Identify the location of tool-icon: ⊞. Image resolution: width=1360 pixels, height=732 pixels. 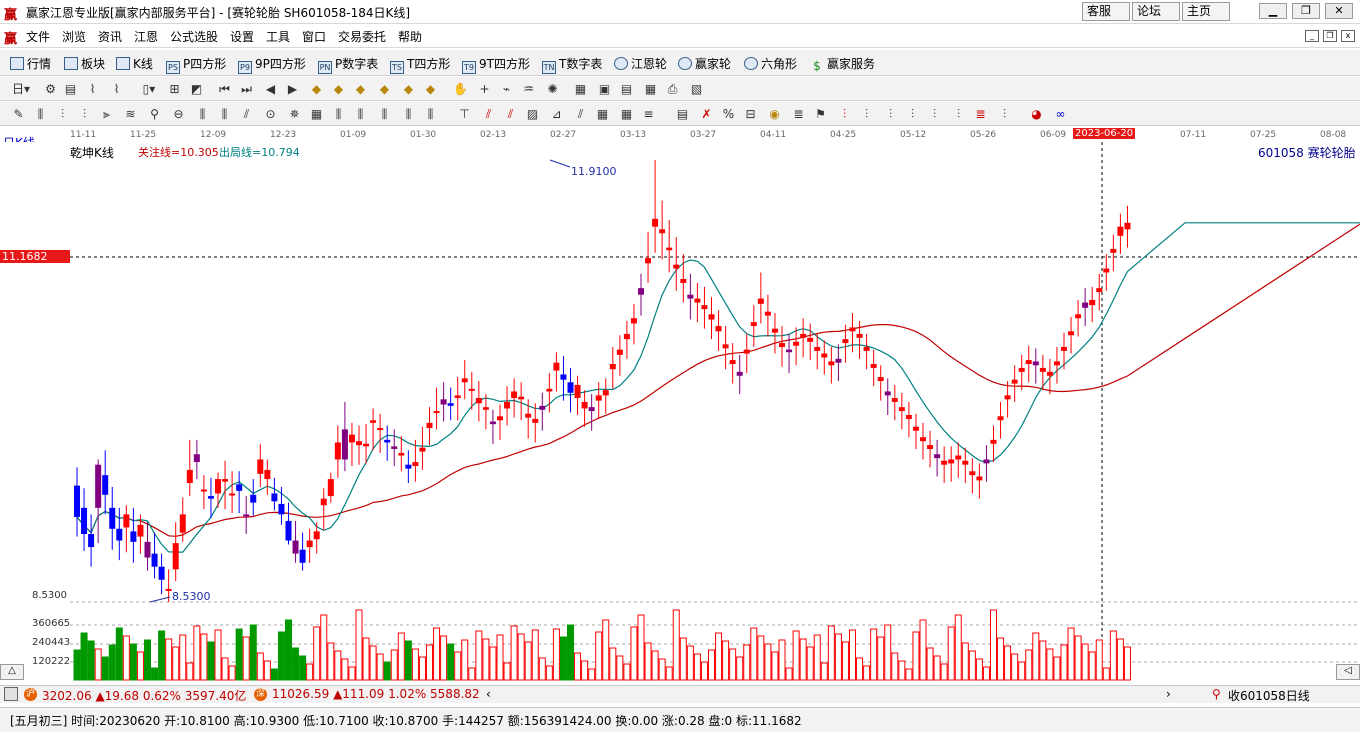
(174, 89).